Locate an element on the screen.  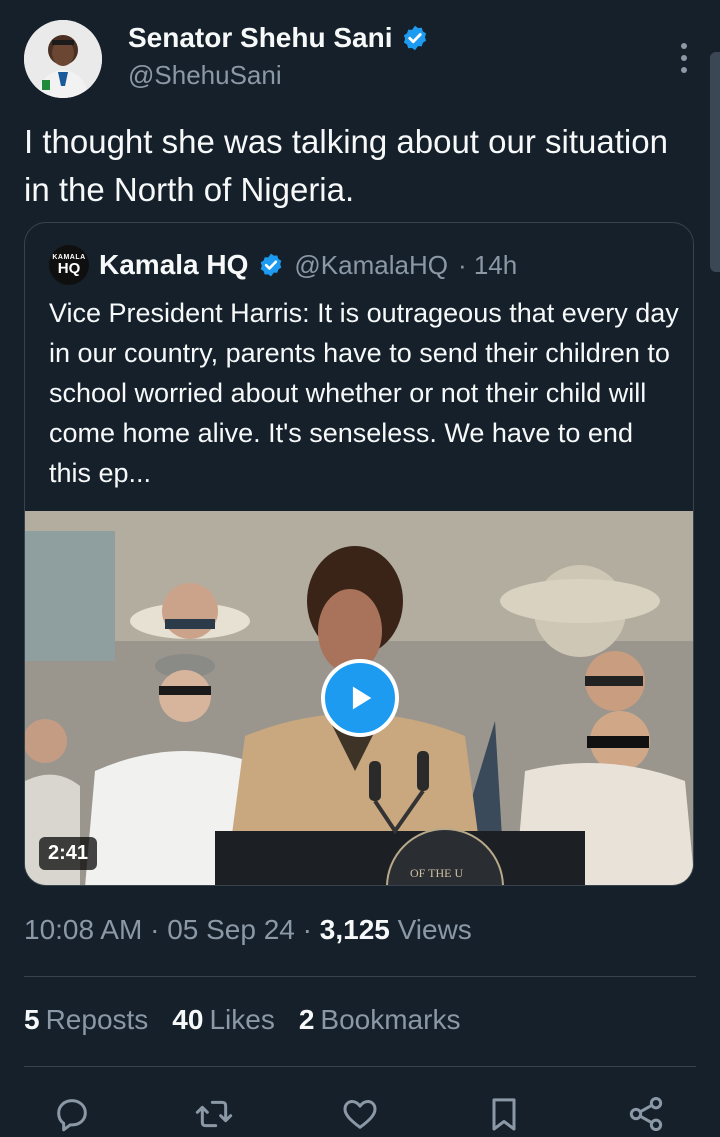
bookmarks-label: Bookmarks is located at coordinates (390, 1019).